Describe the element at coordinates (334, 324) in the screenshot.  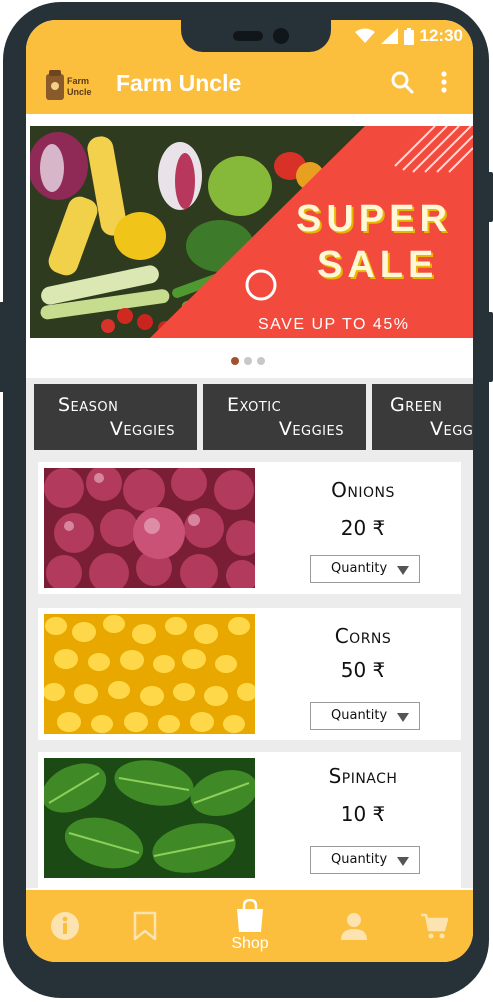
I see `banner-subtext: SAVE UP TO 45%` at that location.